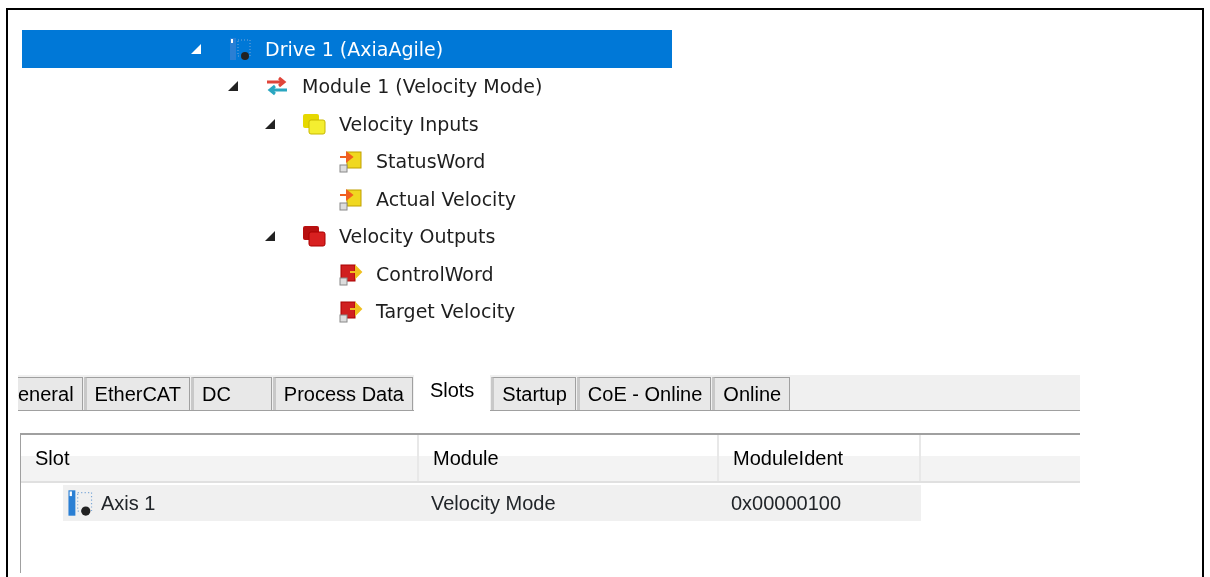 The width and height of the screenshot is (1210, 577). What do you see at coordinates (347, 236) in the screenshot?
I see `tree-item: Velocity Outputs` at bounding box center [347, 236].